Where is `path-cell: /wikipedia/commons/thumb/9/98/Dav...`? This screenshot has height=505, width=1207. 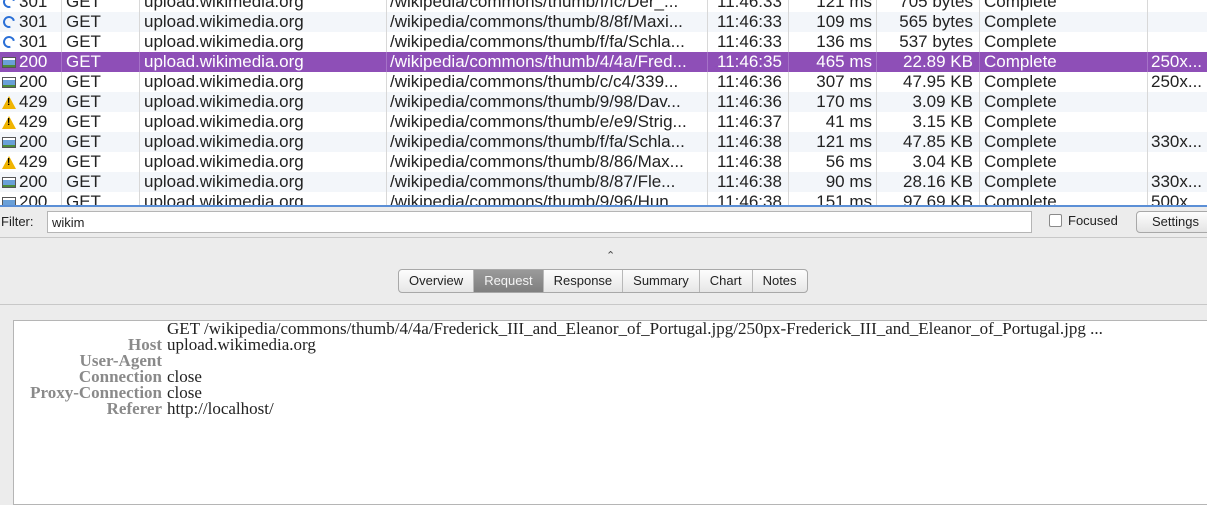 path-cell: /wikipedia/commons/thumb/9/98/Dav... is located at coordinates (547, 102).